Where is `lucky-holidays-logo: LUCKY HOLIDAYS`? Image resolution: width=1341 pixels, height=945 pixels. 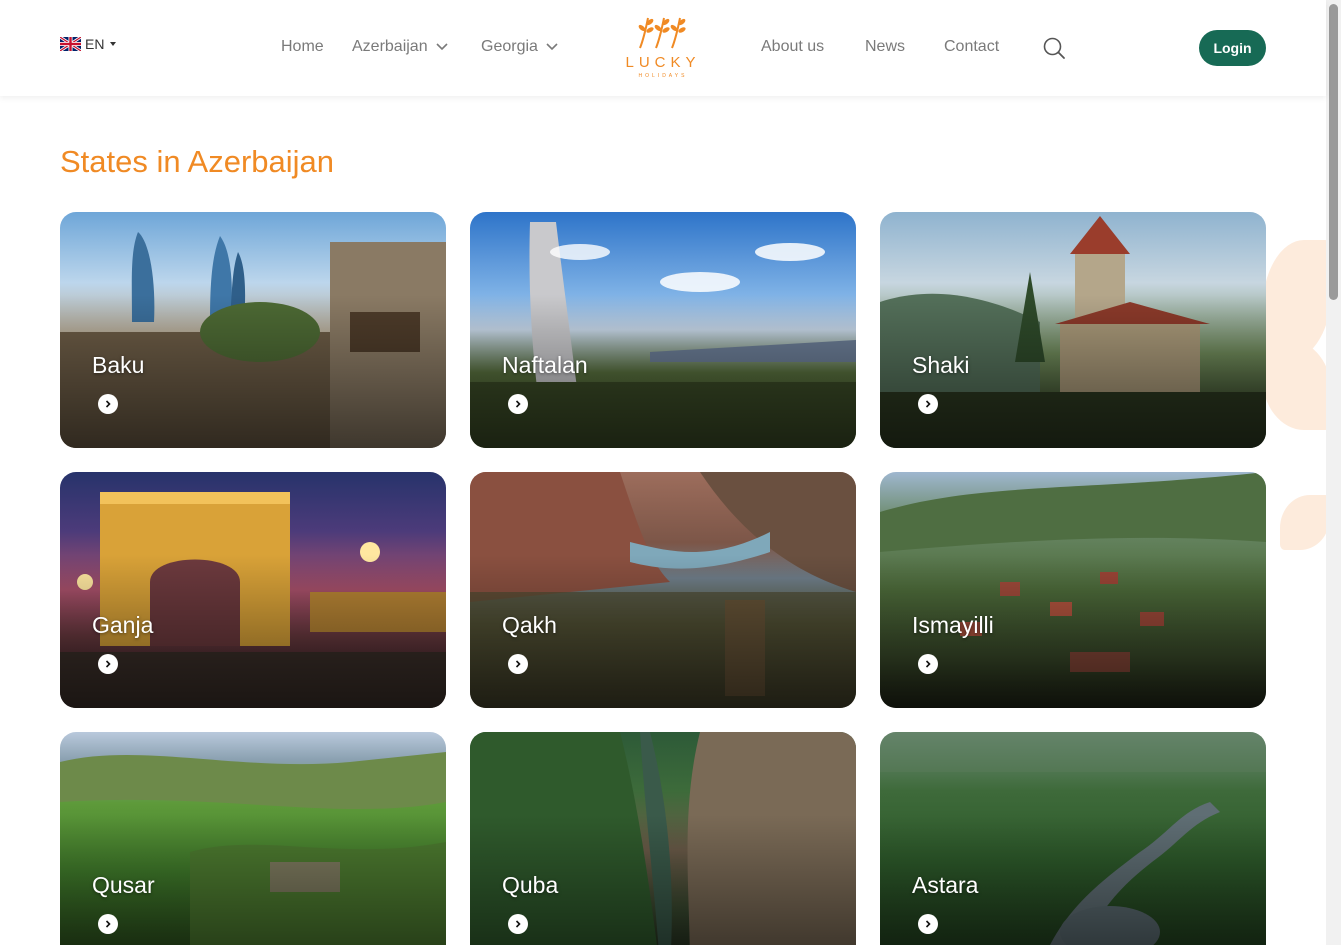
lucky-holidays-logo: LUCKY HOLIDAYS is located at coordinates (663, 49).